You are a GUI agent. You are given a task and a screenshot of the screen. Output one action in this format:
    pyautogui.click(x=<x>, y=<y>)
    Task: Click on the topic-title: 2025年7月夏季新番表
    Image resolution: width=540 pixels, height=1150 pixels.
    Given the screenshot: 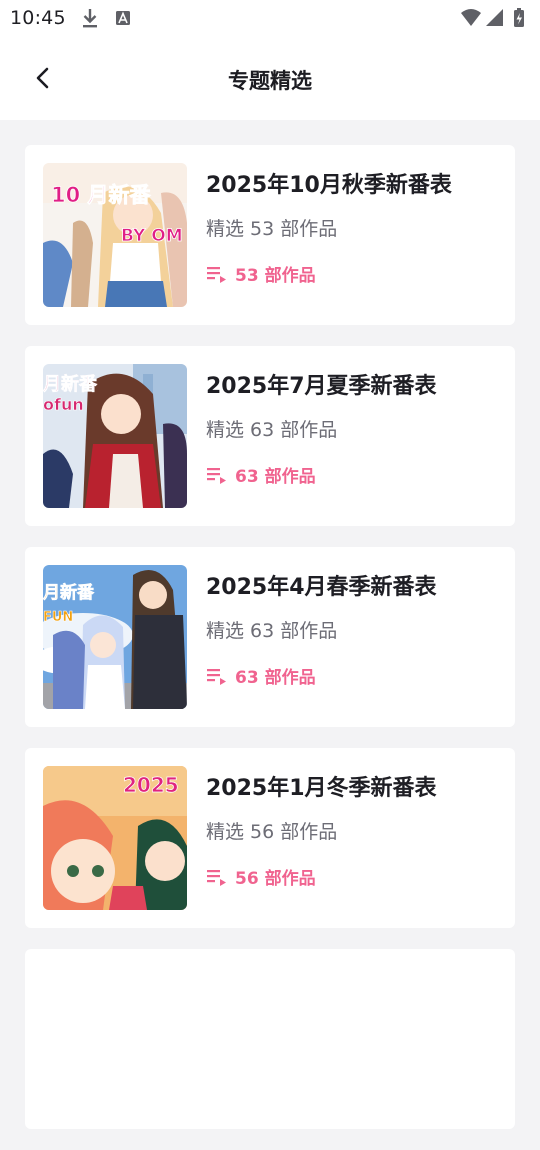 What is the action you would take?
    pyautogui.click(x=321, y=386)
    